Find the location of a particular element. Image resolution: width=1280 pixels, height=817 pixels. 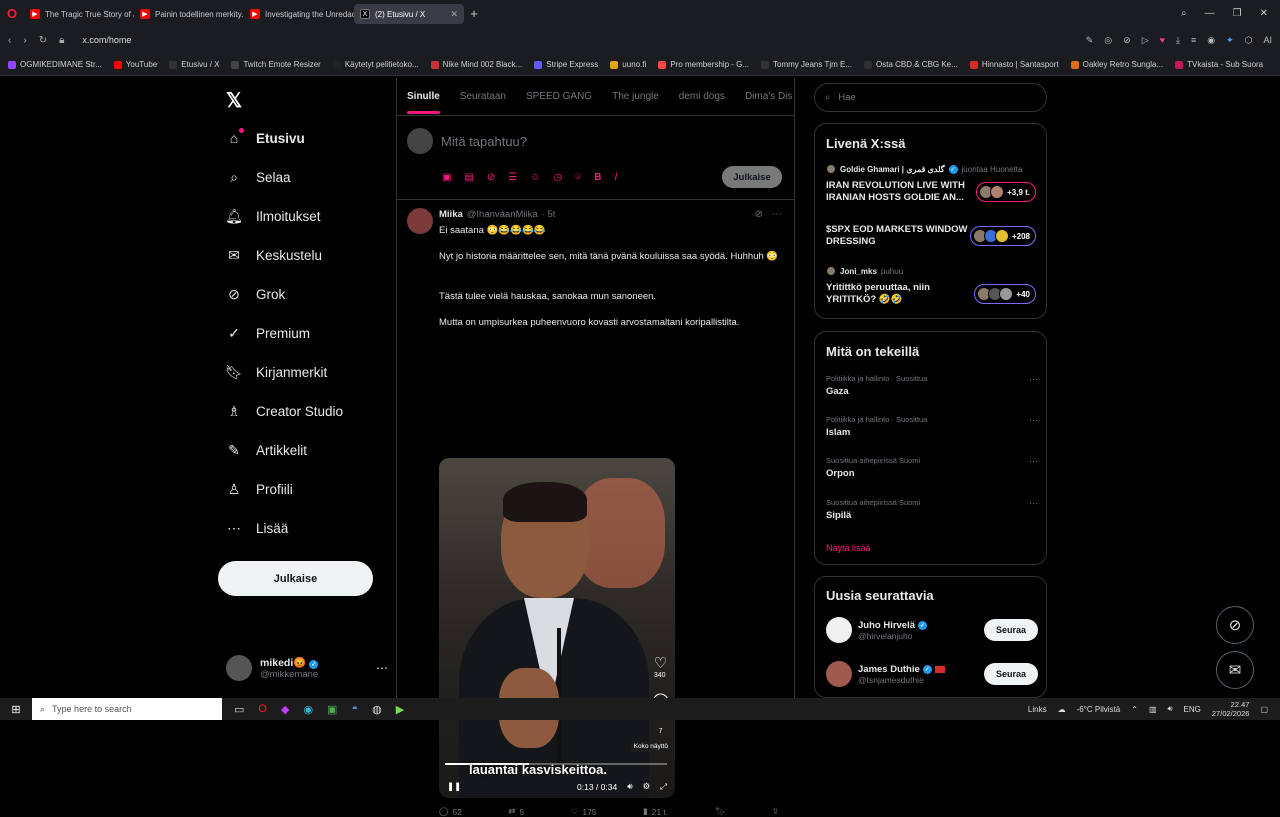

account-switcher: mikedi😡 ✓ @mikkemane ⋯ is located at coordinates (307, 668).